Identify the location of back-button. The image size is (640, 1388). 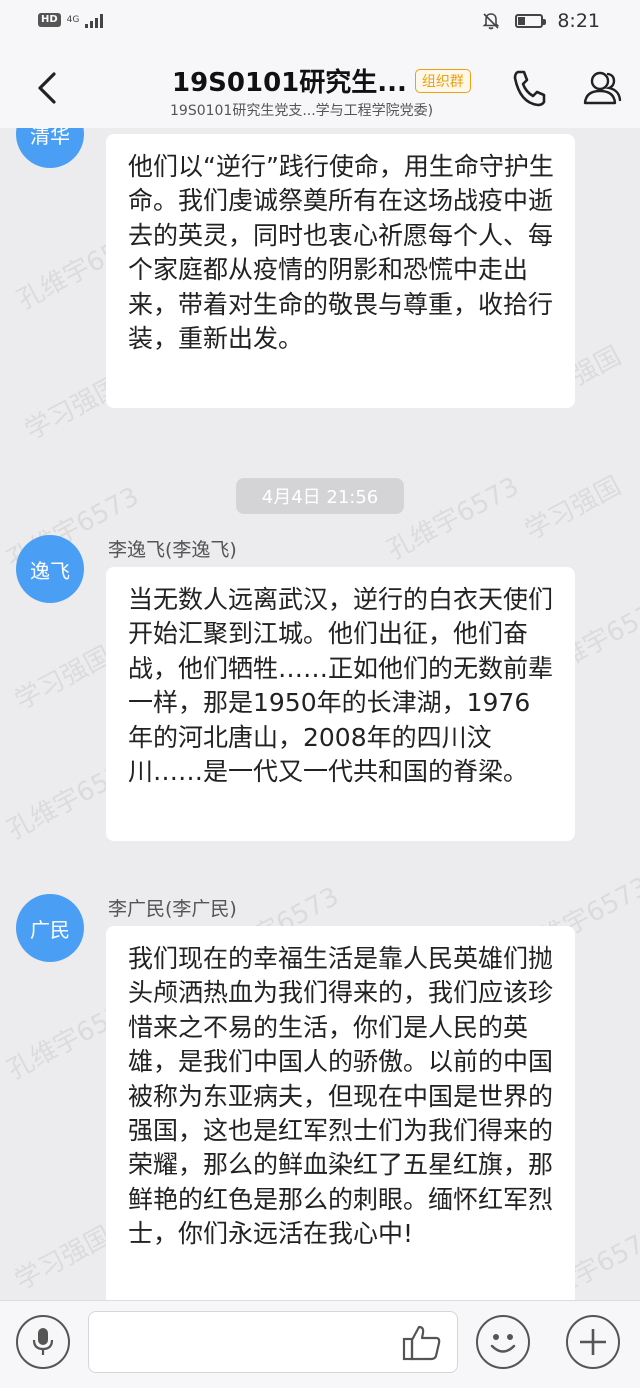
(50, 88).